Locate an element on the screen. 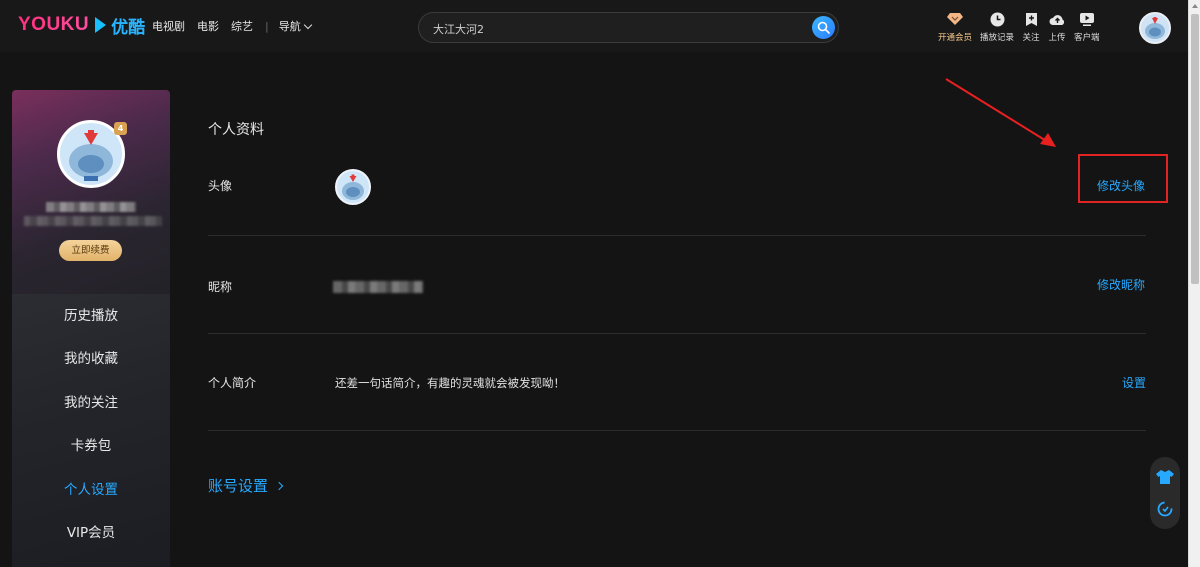 This screenshot has width=1200, height=567. sidebar-item-favorites: 我的收藏 is located at coordinates (91, 359).